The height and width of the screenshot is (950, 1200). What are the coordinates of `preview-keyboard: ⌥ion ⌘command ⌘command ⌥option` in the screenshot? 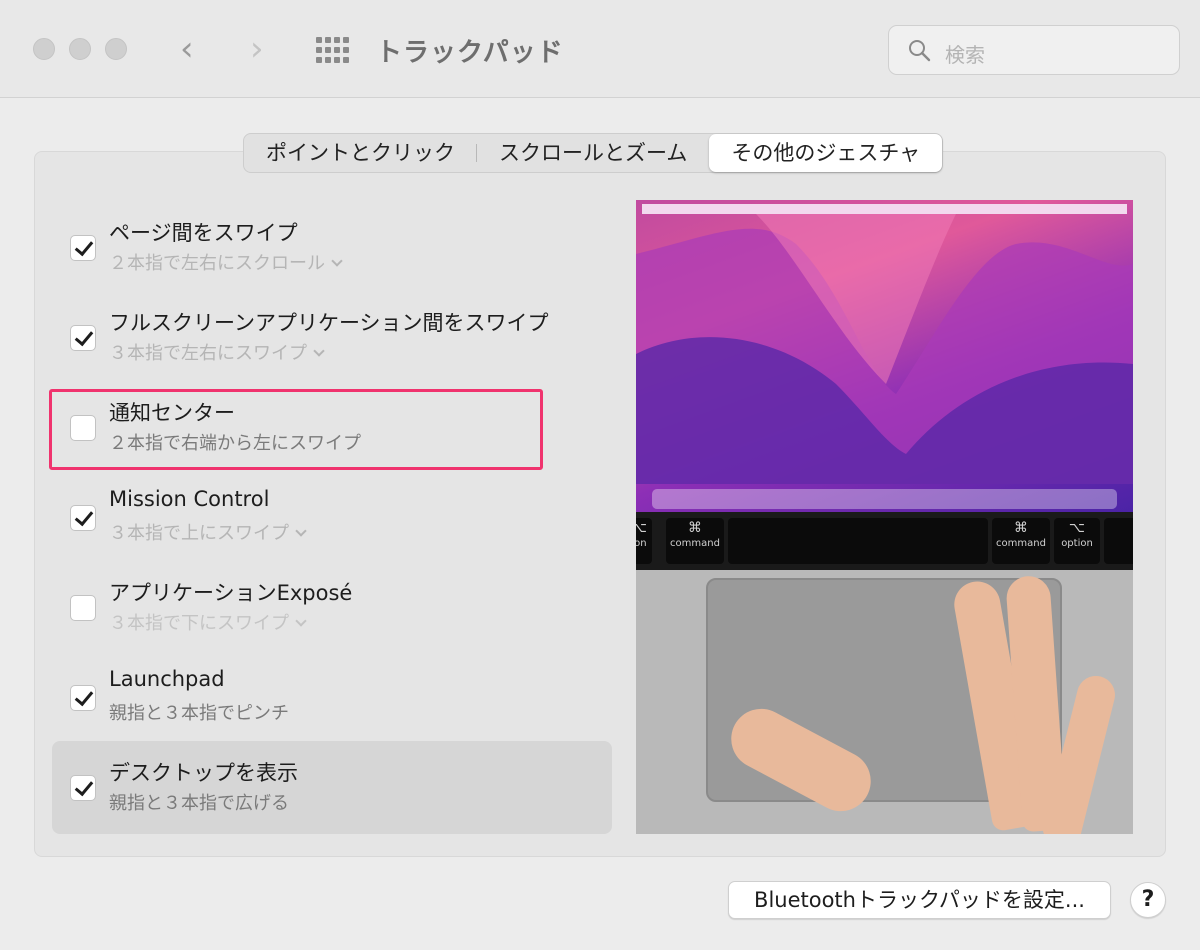 It's located at (884, 541).